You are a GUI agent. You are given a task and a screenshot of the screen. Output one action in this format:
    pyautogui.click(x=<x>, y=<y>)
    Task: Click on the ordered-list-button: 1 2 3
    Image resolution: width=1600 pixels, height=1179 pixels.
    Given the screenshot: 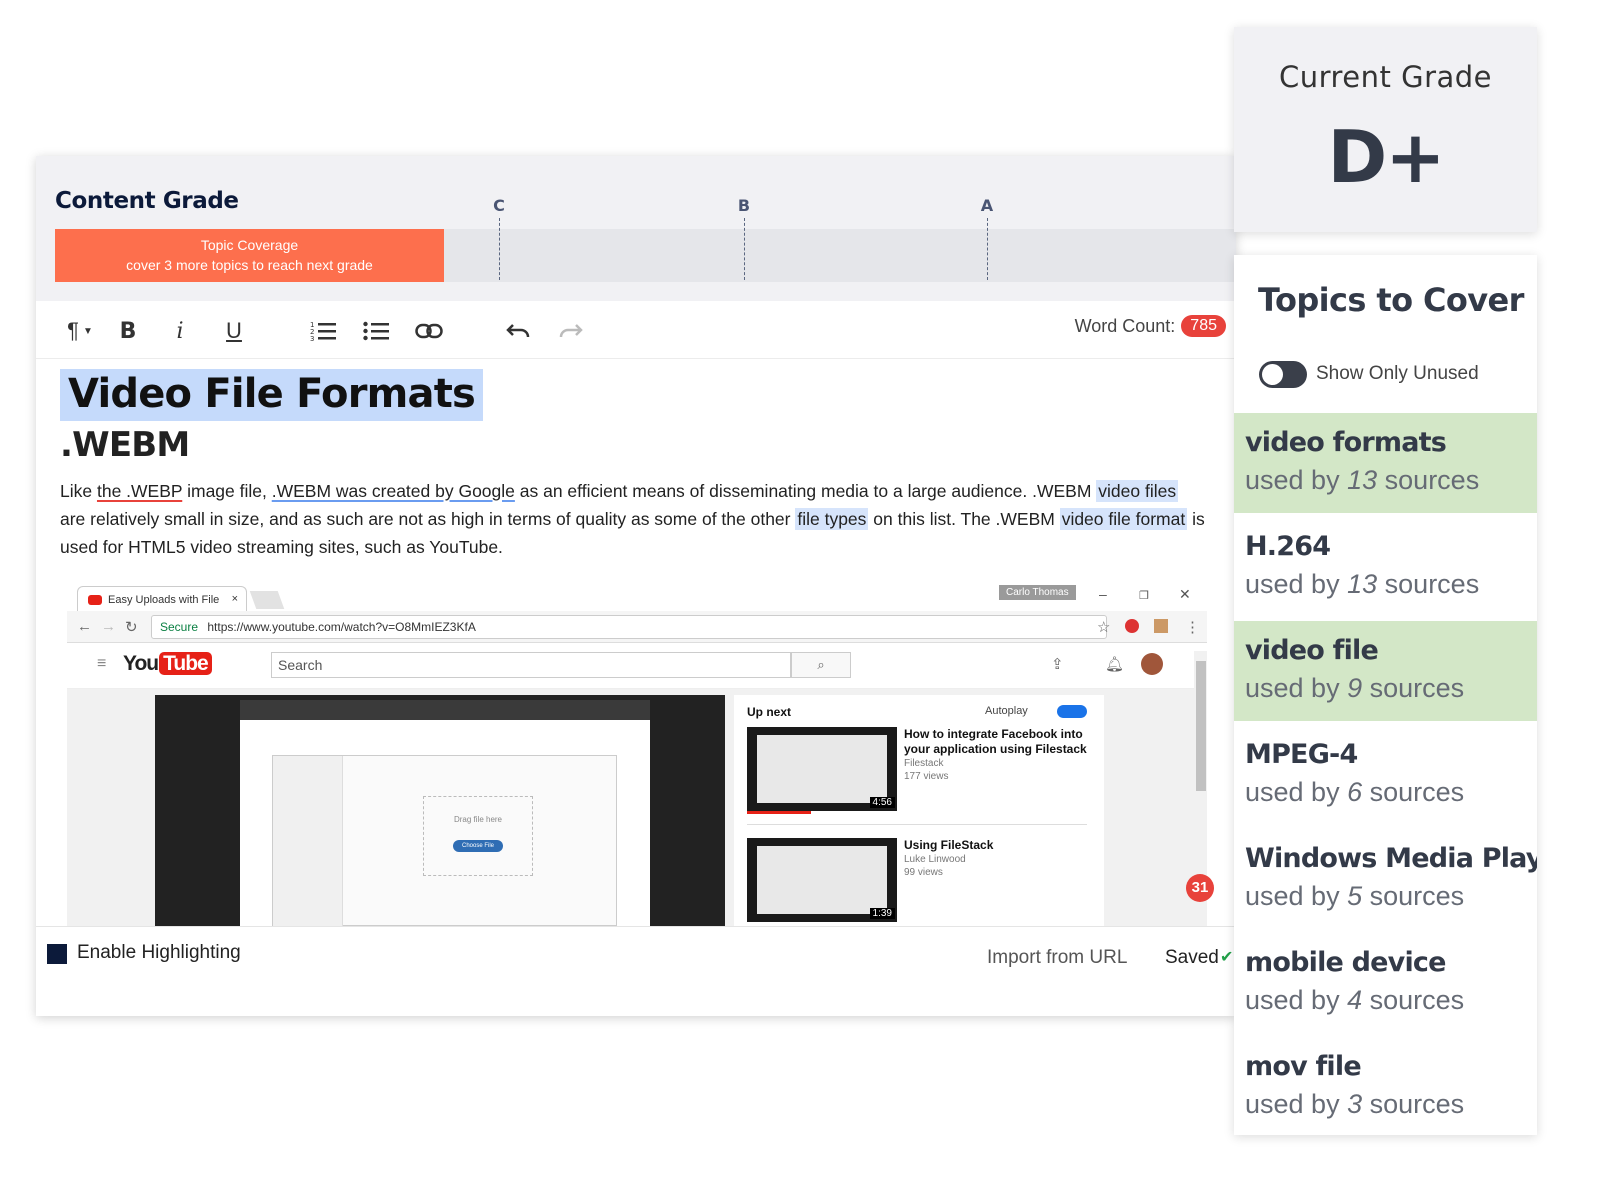 What is the action you would take?
    pyautogui.click(x=323, y=331)
    